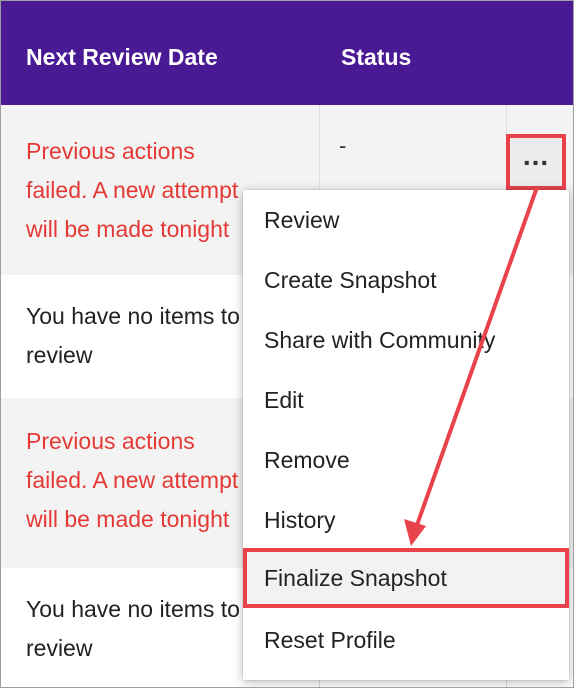  I want to click on cell-line: Previous actions, so click(110, 151).